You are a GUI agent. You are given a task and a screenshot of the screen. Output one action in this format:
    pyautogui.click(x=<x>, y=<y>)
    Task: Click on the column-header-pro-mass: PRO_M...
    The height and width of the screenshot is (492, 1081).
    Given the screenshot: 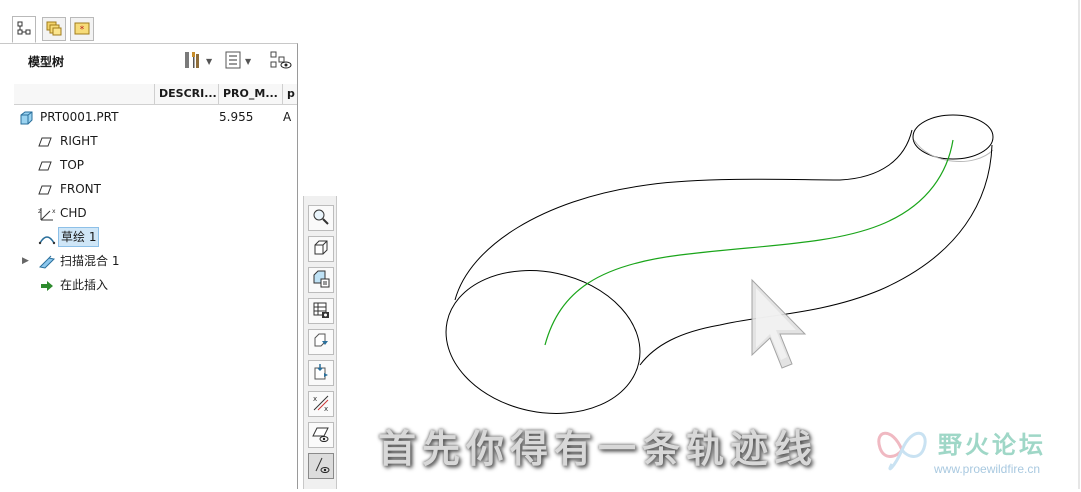 What is the action you would take?
    pyautogui.click(x=250, y=94)
    